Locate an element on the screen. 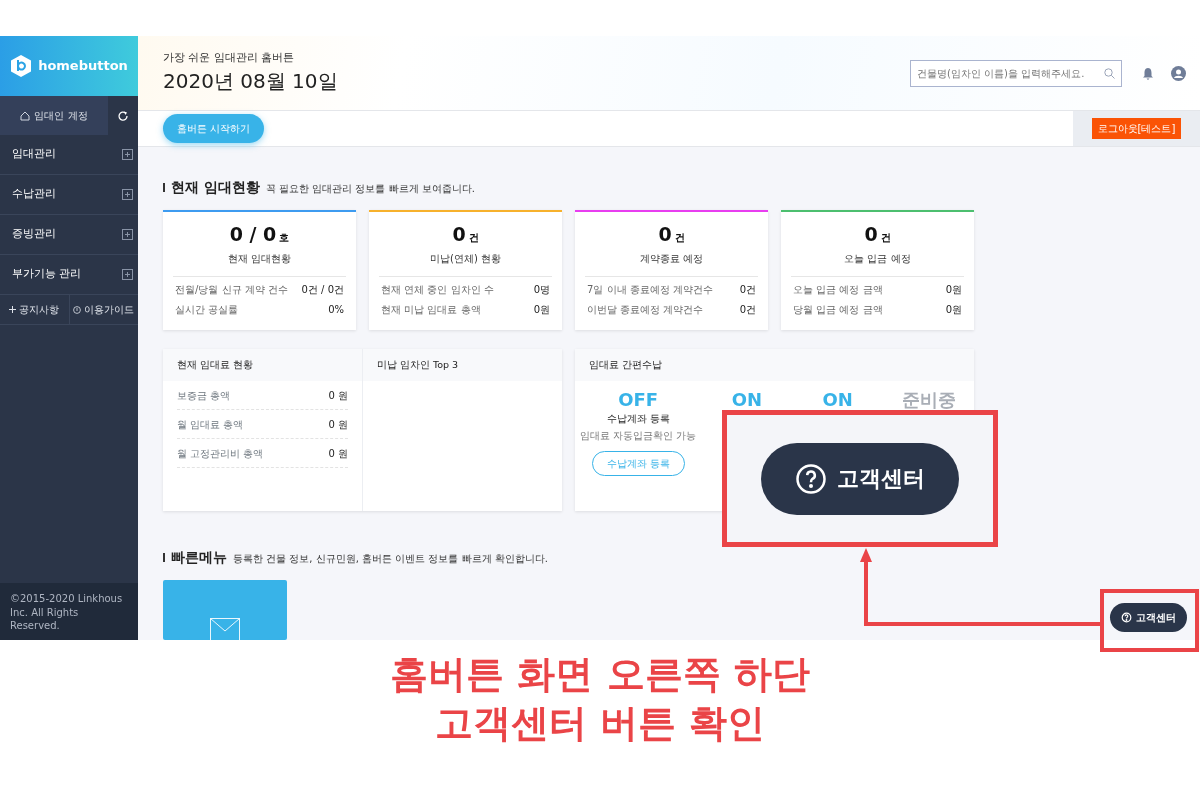 This screenshot has width=1200, height=800. stat-label: 오늘 입금 예정 금액 is located at coordinates (838, 289).